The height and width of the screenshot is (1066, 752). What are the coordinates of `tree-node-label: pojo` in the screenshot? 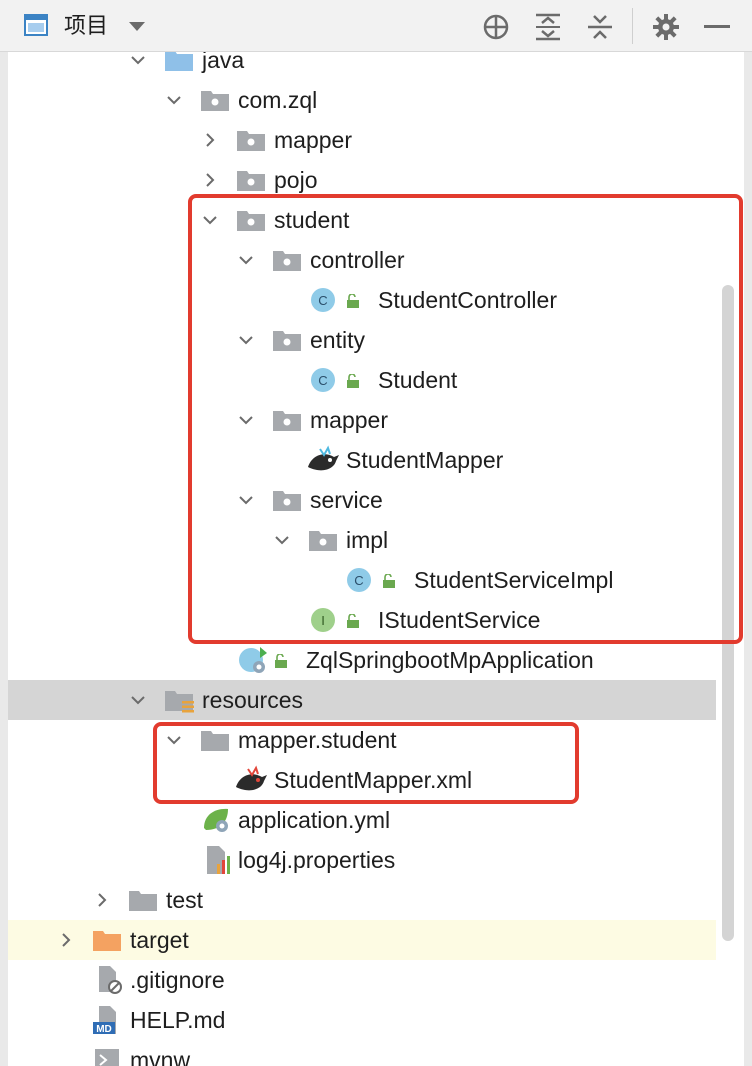 It's located at (296, 180).